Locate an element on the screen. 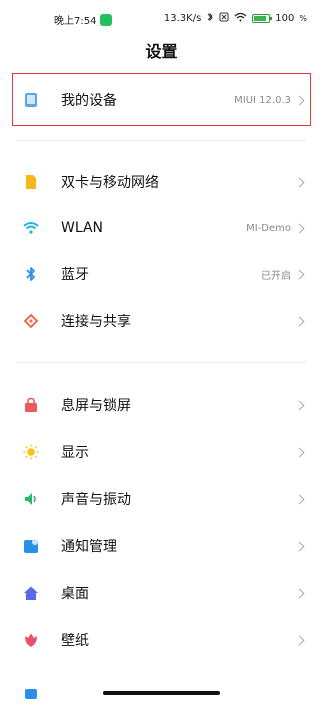  row-connection-sharing: 连接与共享 is located at coordinates (161, 321).